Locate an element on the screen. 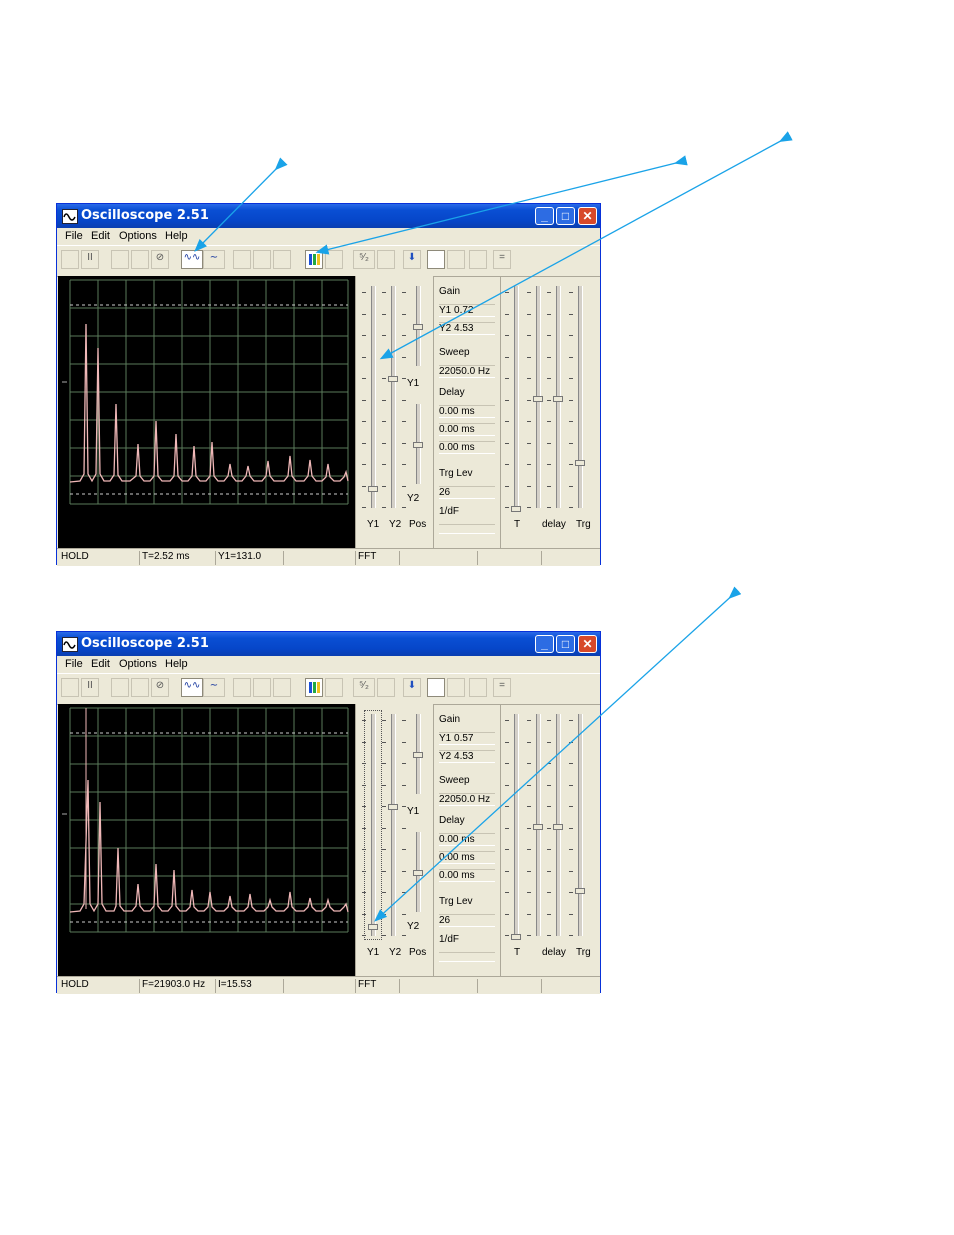 This screenshot has height=1235, width=954. status-value: I=15.53 is located at coordinates (248, 986).